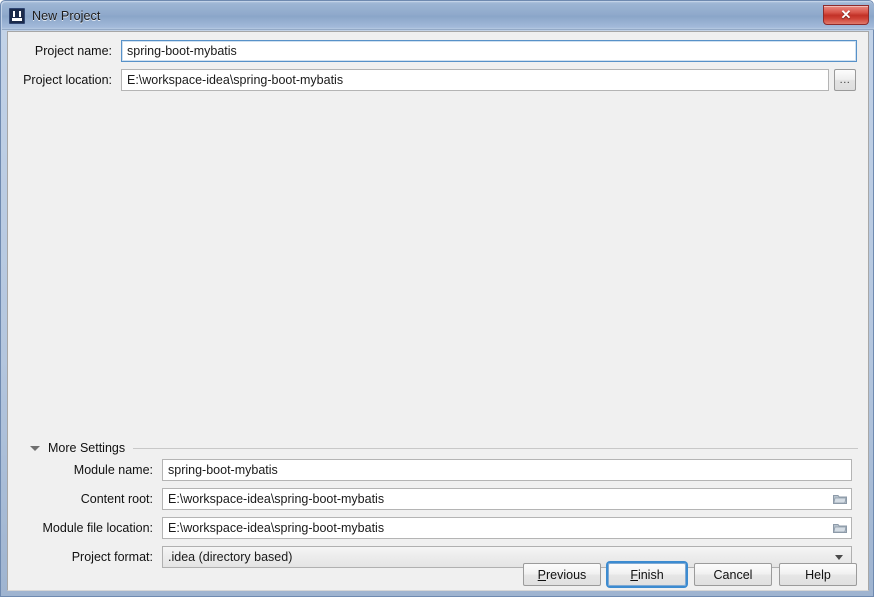 Image resolution: width=874 pixels, height=597 pixels. I want to click on previous-button-label: Previous, so click(562, 574).